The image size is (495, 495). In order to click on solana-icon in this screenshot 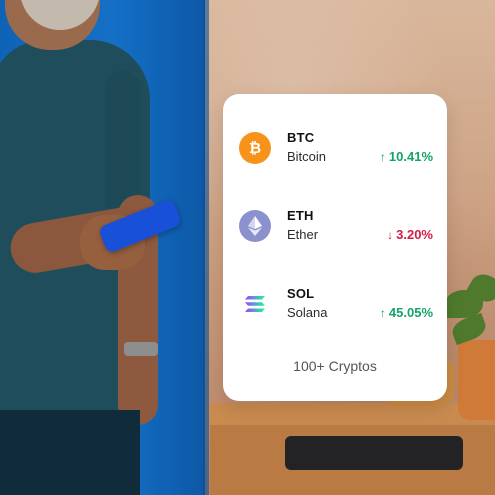, I will do `click(255, 304)`.